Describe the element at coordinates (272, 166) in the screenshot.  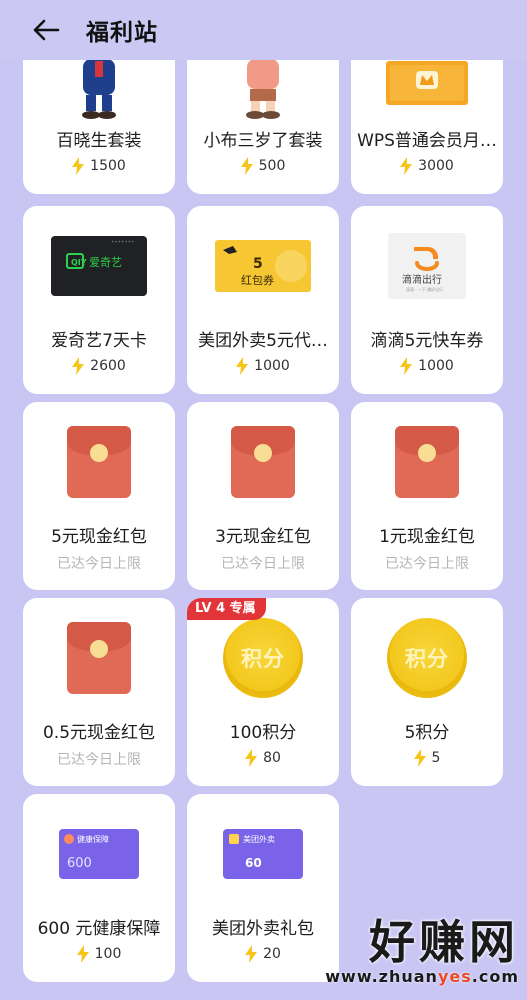
I see `points-value: 500` at that location.